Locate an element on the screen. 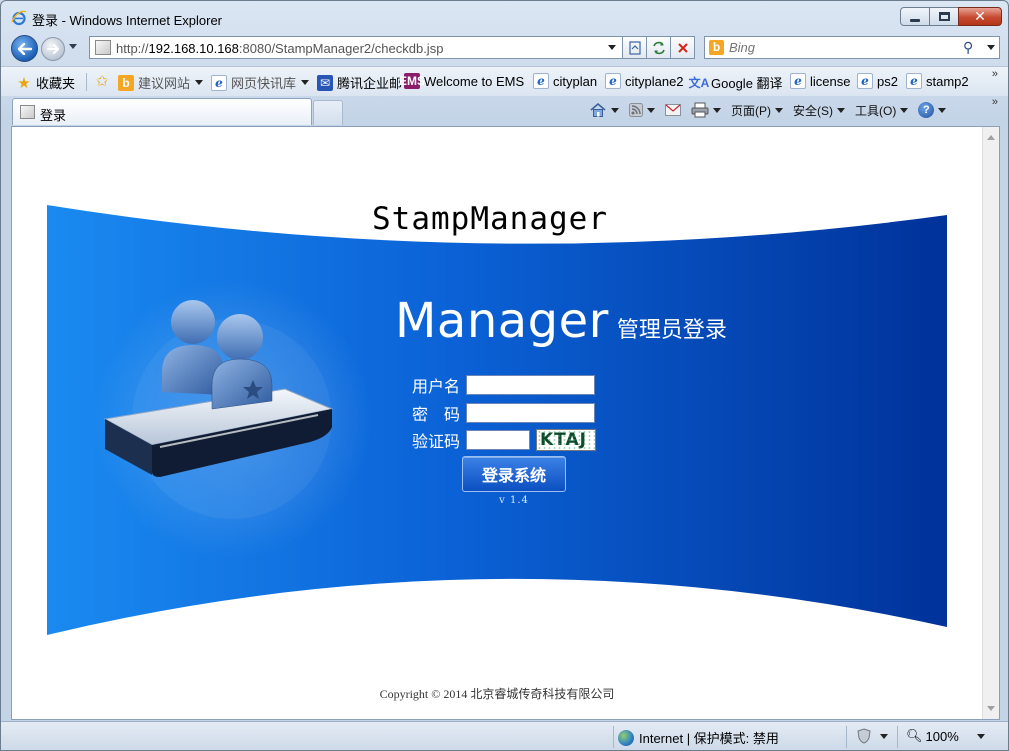 Image resolution: width=1009 pixels, height=751 pixels. arrow-right-icon is located at coordinates (53, 49).